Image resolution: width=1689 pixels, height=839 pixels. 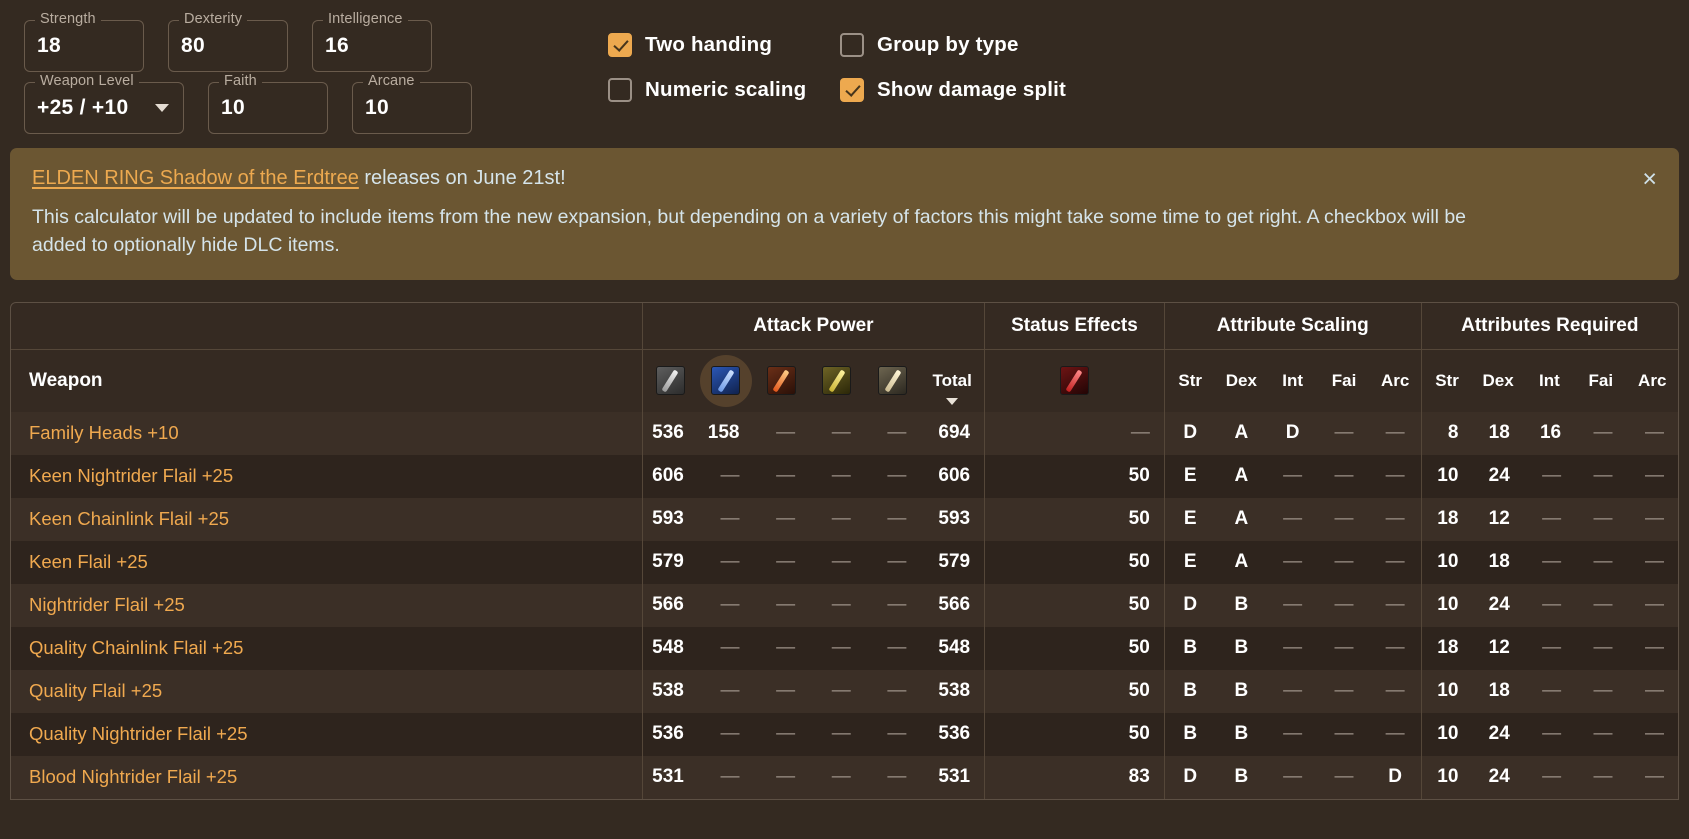 What do you see at coordinates (87, 81) in the screenshot?
I see `weapon-level-label: Weapon Level` at bounding box center [87, 81].